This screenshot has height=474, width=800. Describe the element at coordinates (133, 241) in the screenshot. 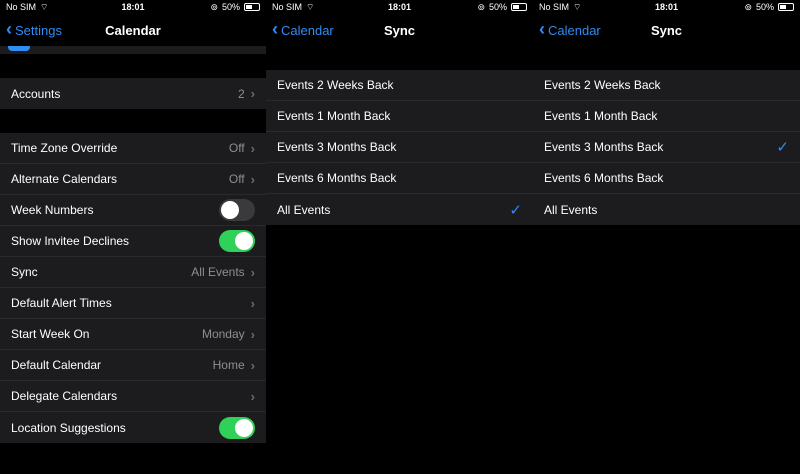

I see `show-invitee-declines-row: Show Invitee Declines` at that location.